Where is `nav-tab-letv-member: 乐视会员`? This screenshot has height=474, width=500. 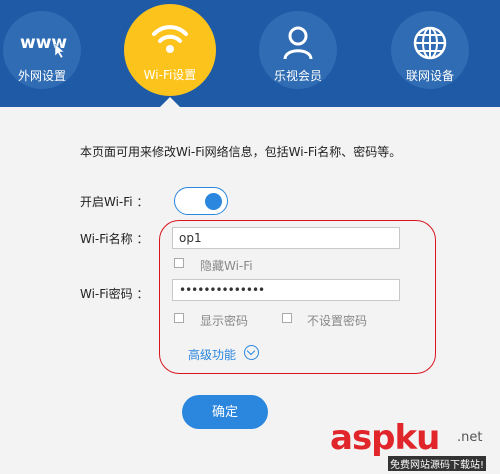
nav-tab-letv-member: 乐视会员 is located at coordinates (298, 50).